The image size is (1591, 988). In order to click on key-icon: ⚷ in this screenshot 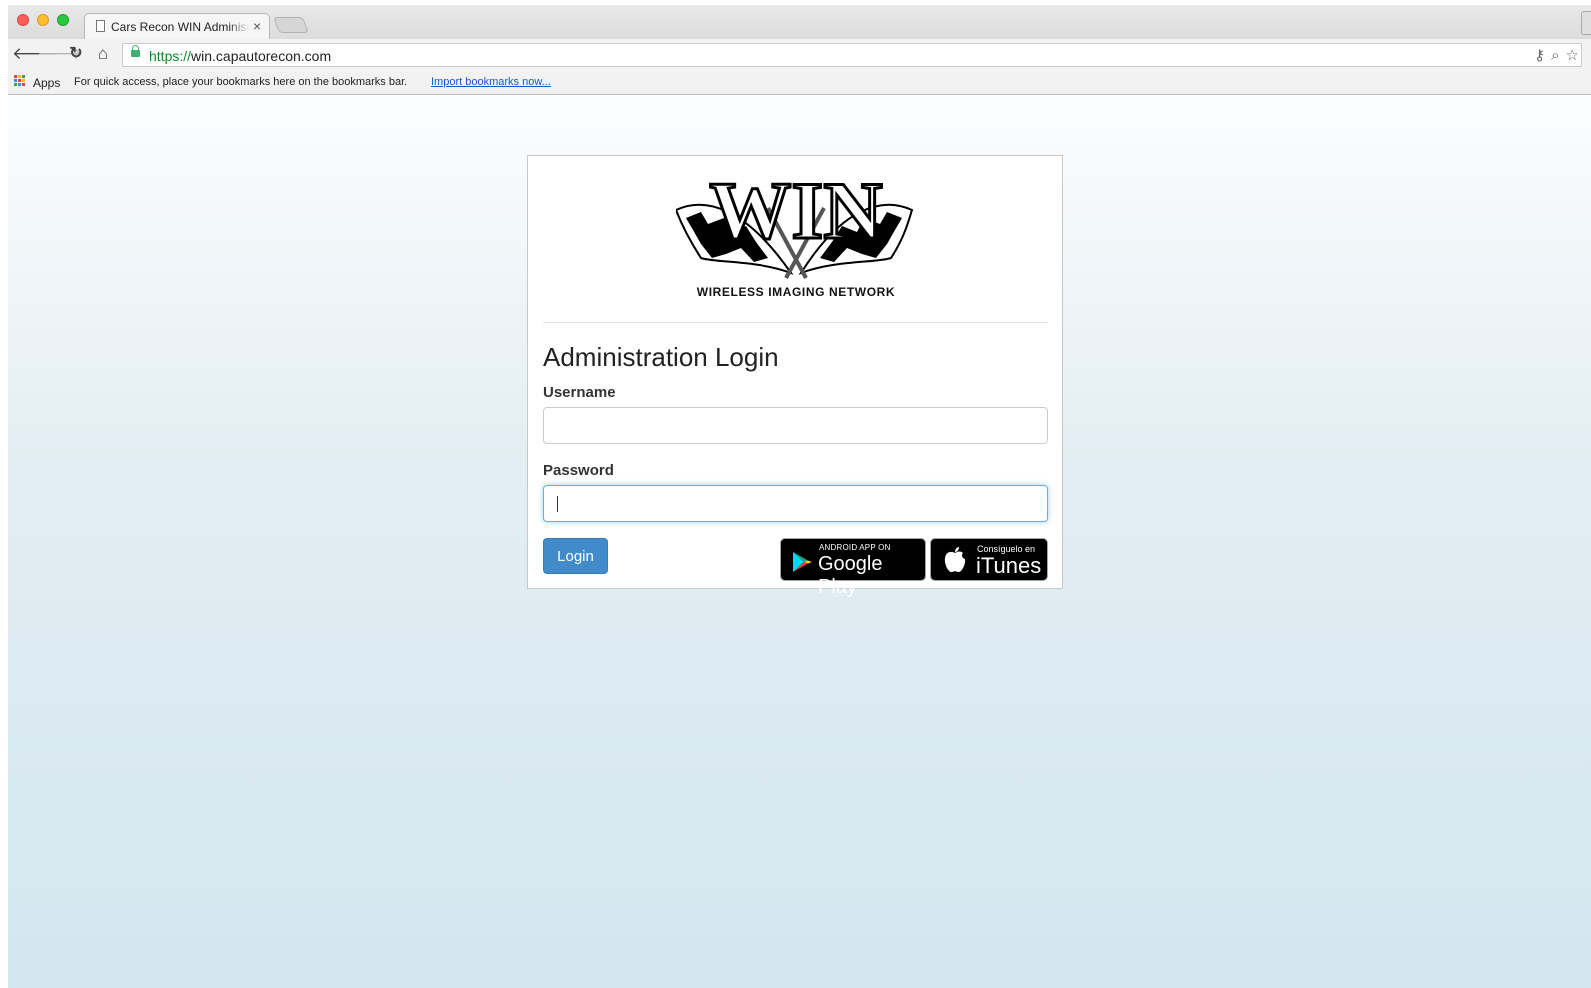, I will do `click(1539, 55)`.